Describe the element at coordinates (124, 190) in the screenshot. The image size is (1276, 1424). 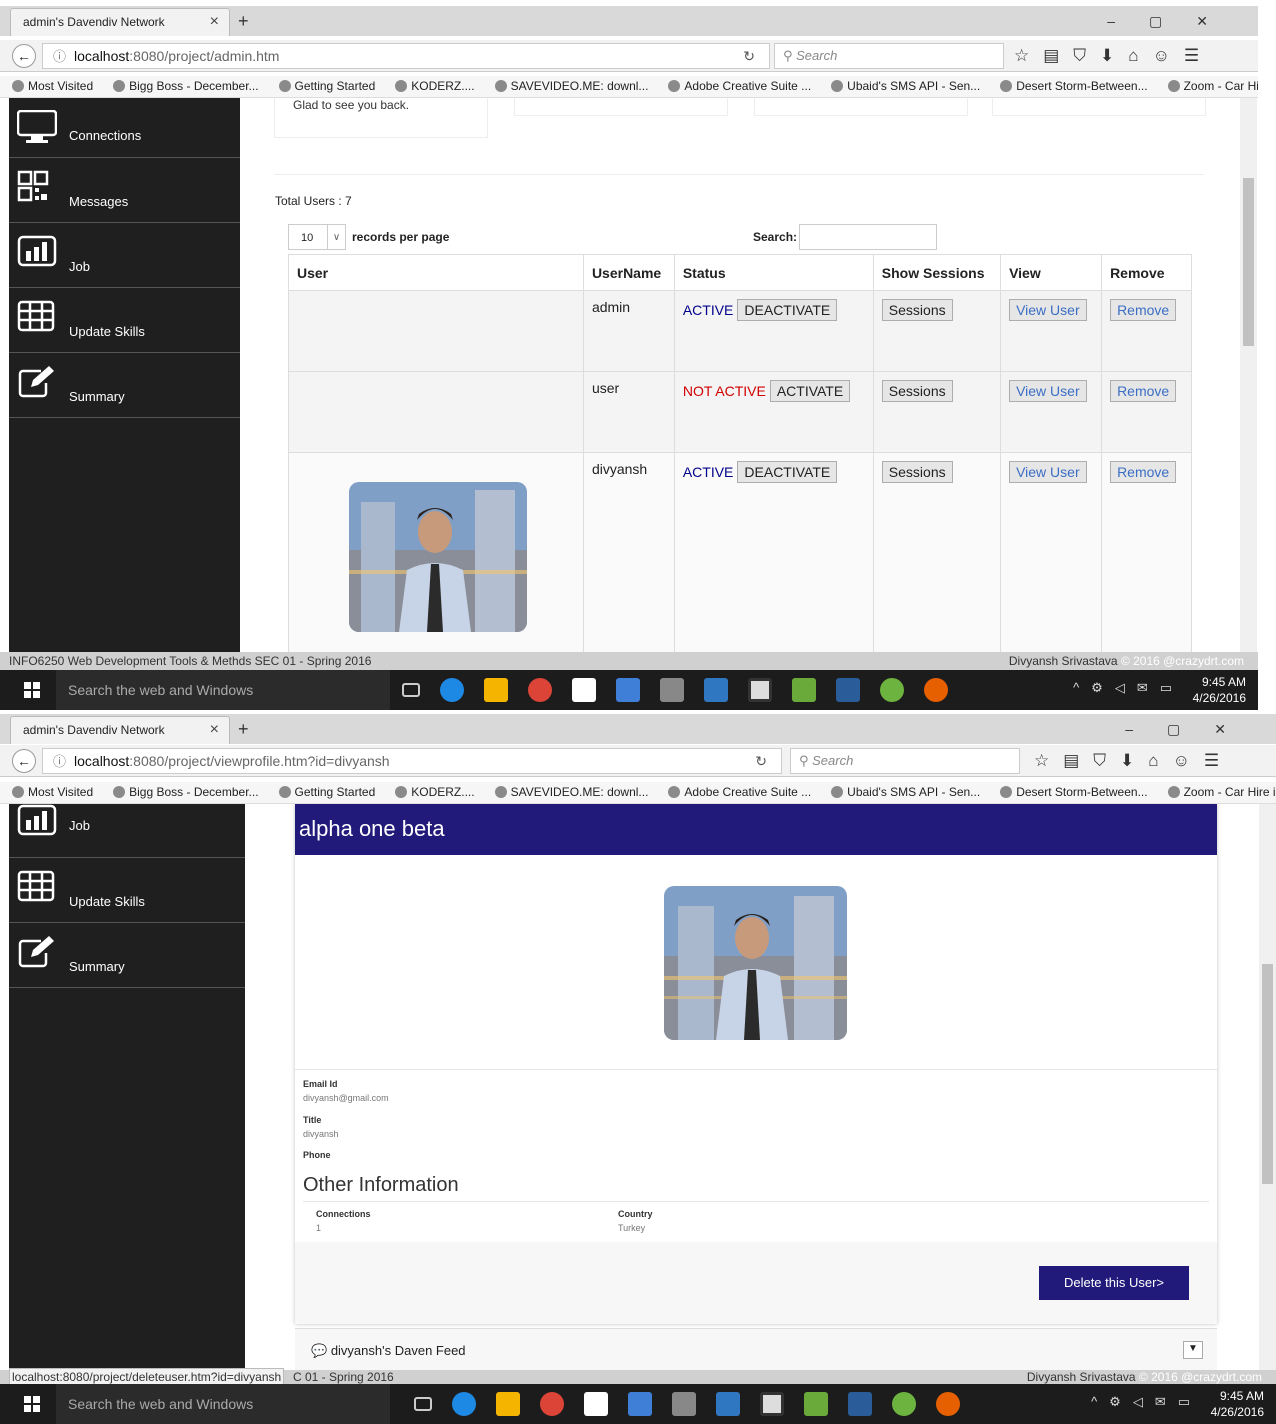
I see `sidebar-item-messages: Messages` at that location.